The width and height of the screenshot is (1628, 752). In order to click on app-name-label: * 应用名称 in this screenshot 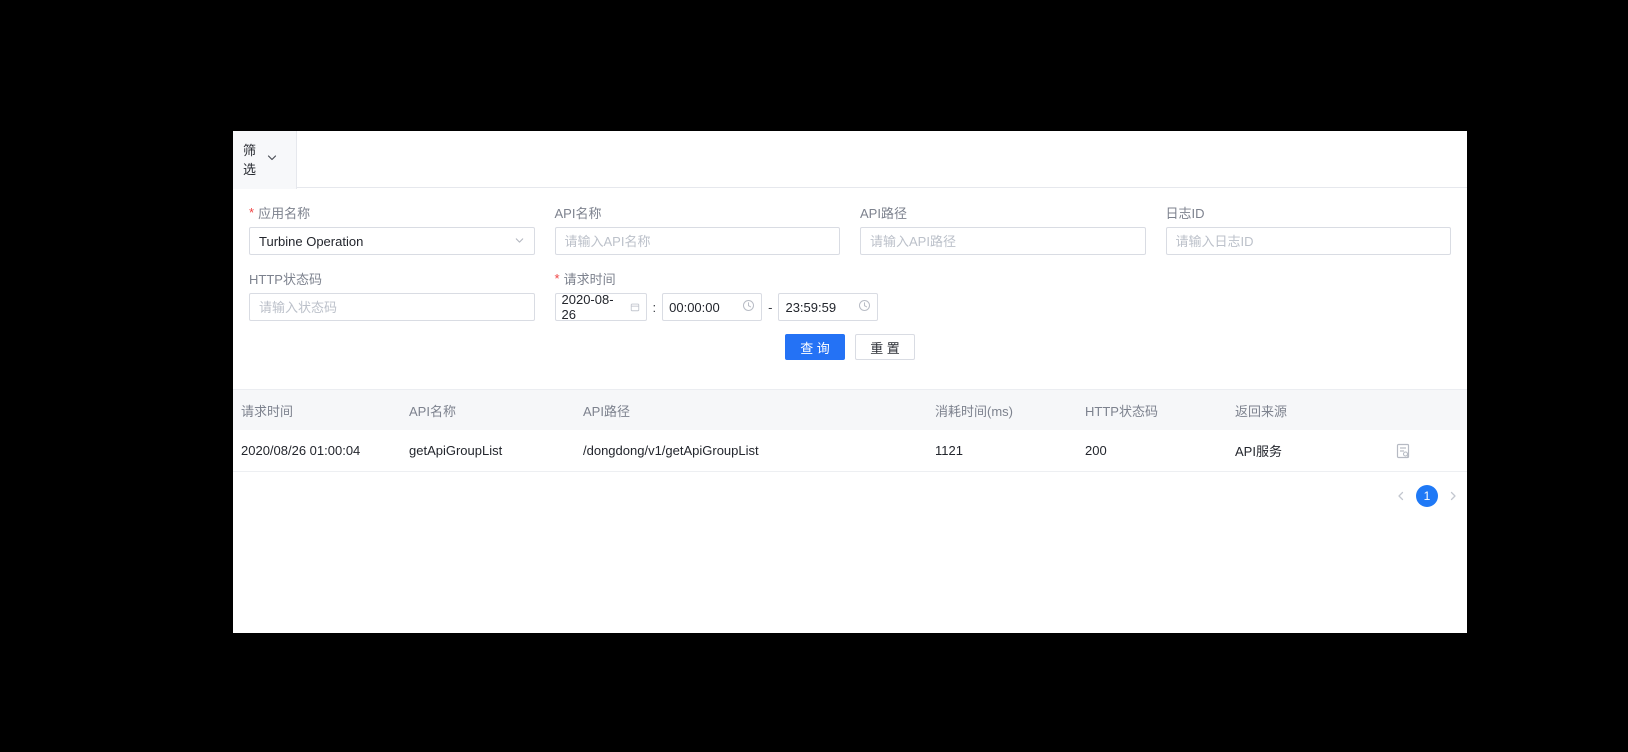, I will do `click(280, 212)`.